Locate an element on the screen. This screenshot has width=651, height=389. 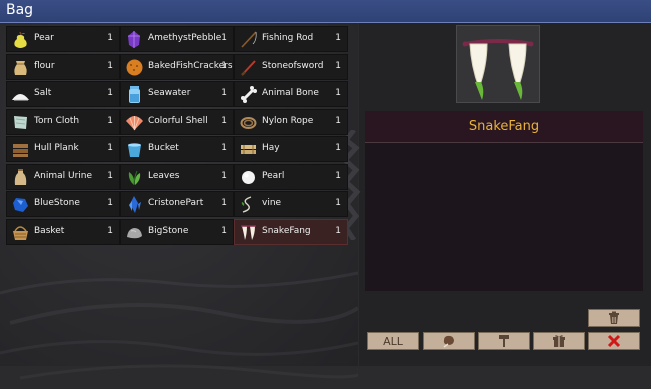
item-name: Bucket is located at coordinates (163, 148).